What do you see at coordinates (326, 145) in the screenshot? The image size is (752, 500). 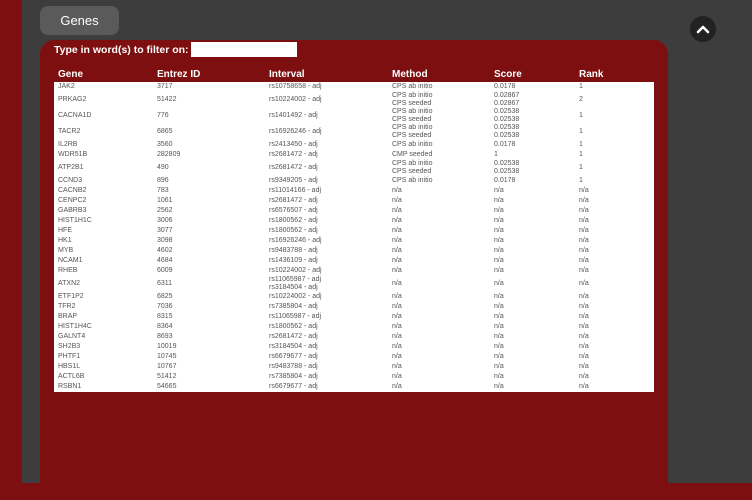 I see `interval-cell: rs2413450 - adj` at bounding box center [326, 145].